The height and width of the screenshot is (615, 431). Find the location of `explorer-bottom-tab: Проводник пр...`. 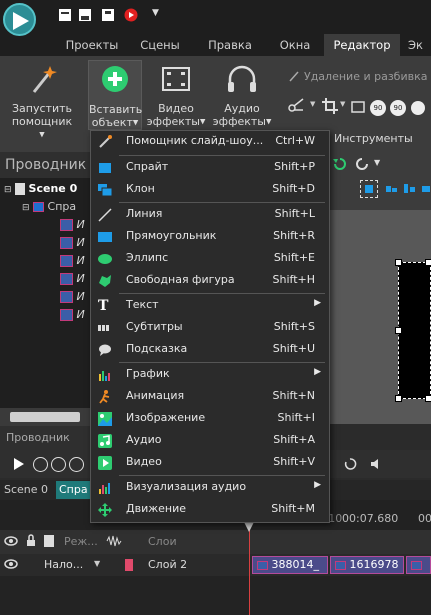

explorer-bottom-tab: Проводник пр... is located at coordinates (45, 447).